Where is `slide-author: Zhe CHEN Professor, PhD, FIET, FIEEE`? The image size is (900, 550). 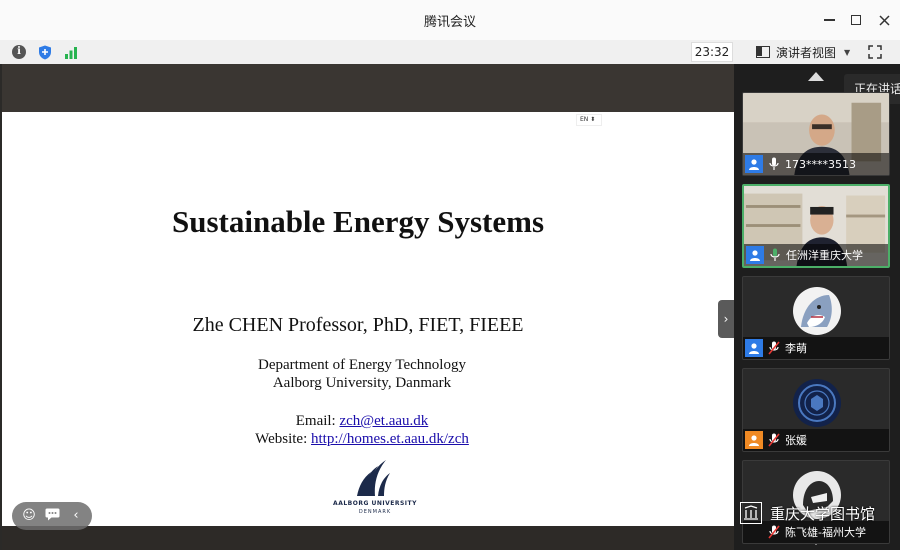
slide-author: Zhe CHEN Professor, PhD, FIET, FIEEE is located at coordinates (358, 325).